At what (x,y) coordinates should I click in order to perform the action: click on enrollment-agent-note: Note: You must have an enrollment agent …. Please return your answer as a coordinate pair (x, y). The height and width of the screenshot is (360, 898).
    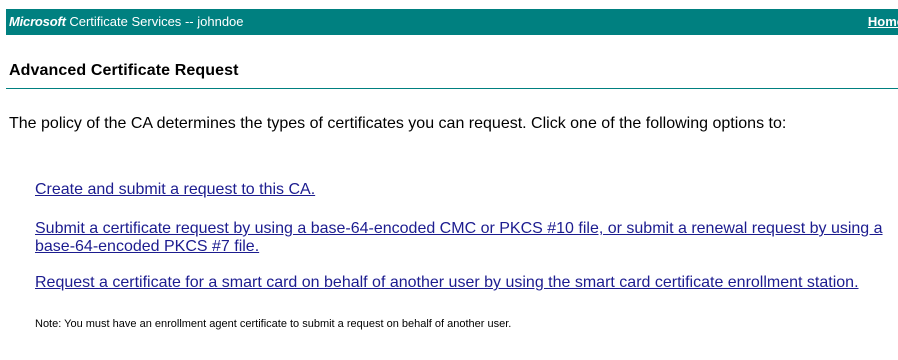
    Looking at the image, I should click on (273, 324).